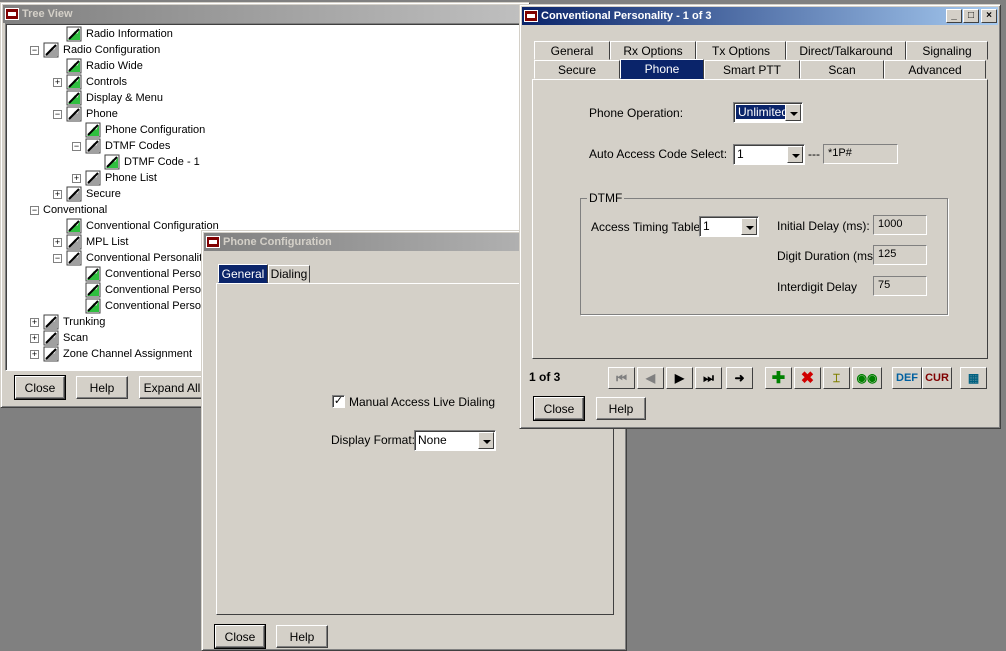  What do you see at coordinates (741, 50) in the screenshot?
I see `tab-tx-options: Tx Options` at bounding box center [741, 50].